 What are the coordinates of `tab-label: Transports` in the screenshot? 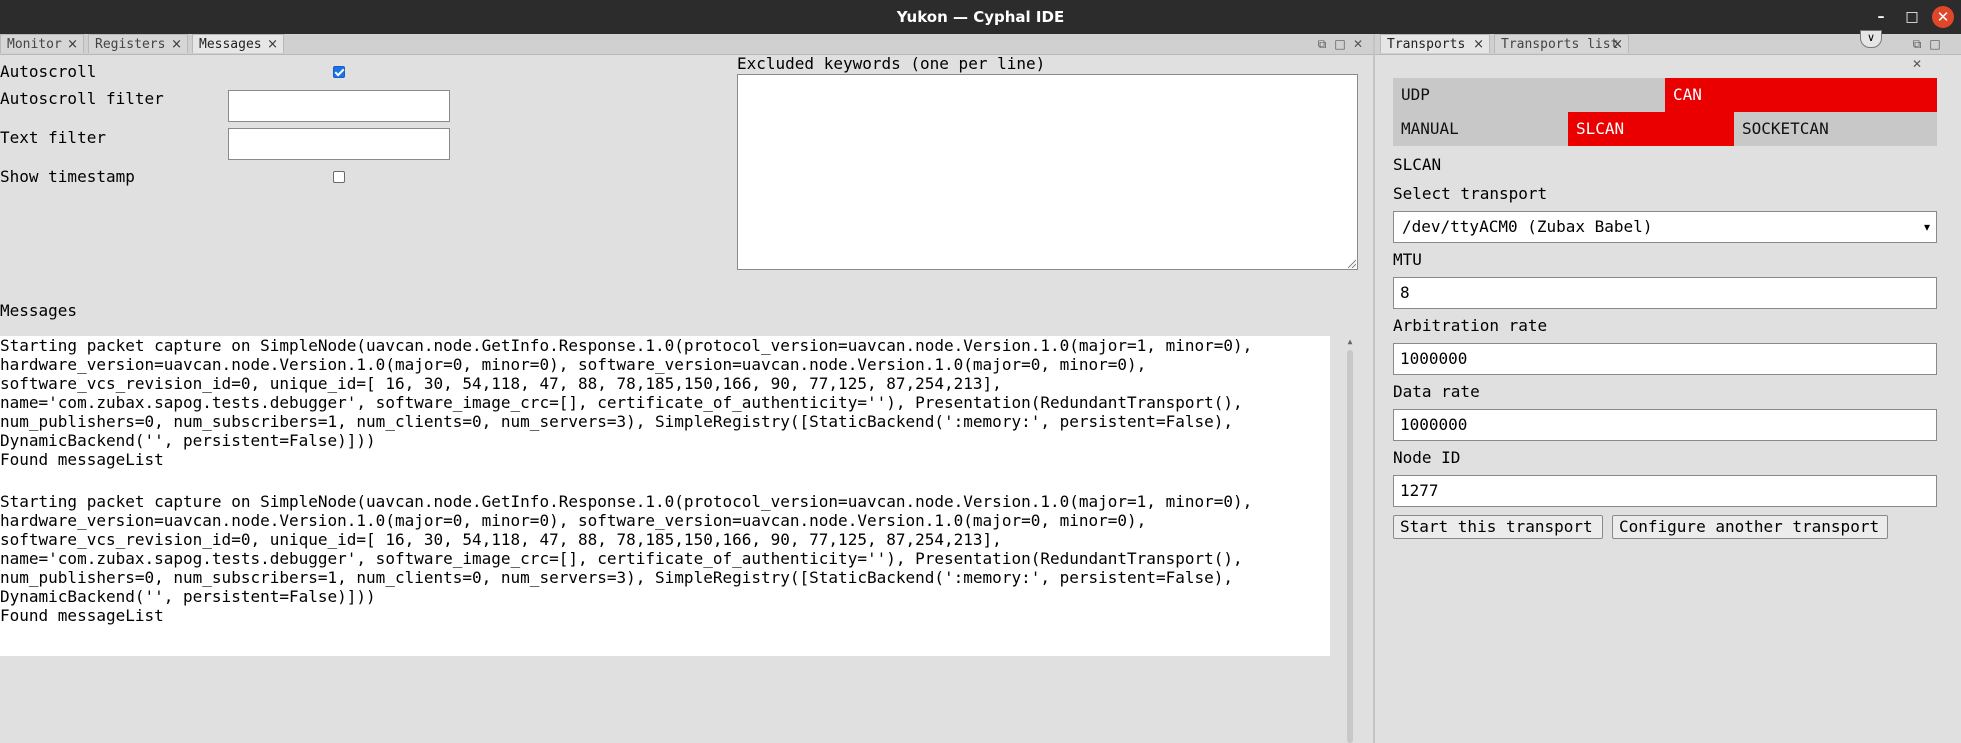 It's located at (1426, 44).